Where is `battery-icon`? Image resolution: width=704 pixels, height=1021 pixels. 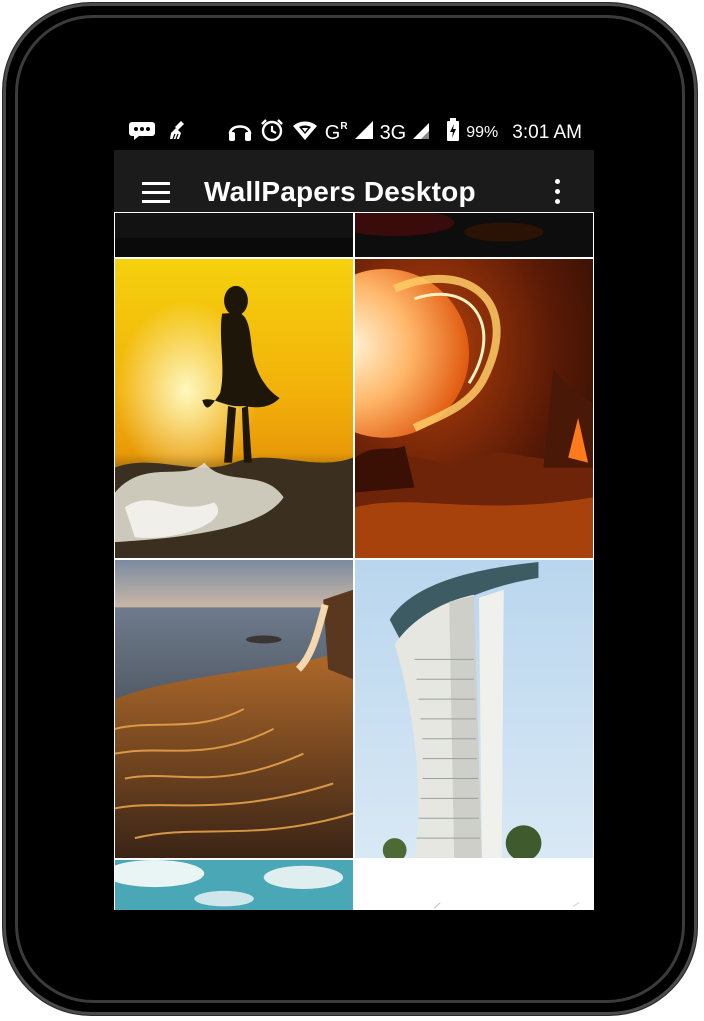 battery-icon is located at coordinates (453, 133).